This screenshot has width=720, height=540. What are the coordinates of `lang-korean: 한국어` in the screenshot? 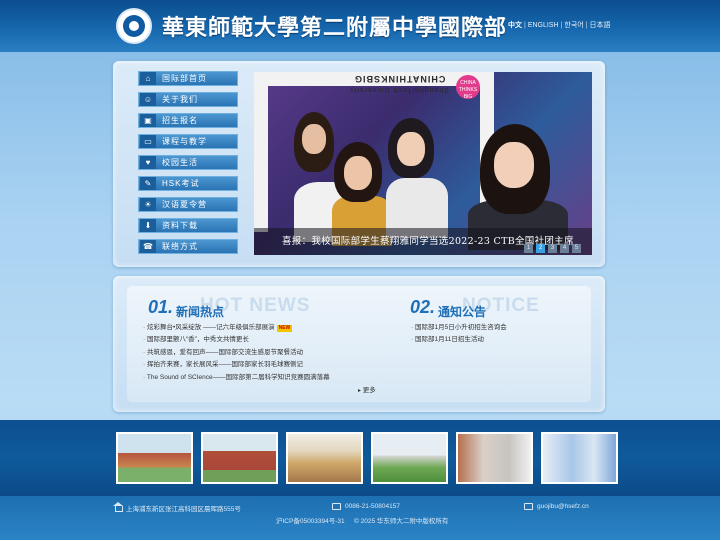 It's located at (573, 25).